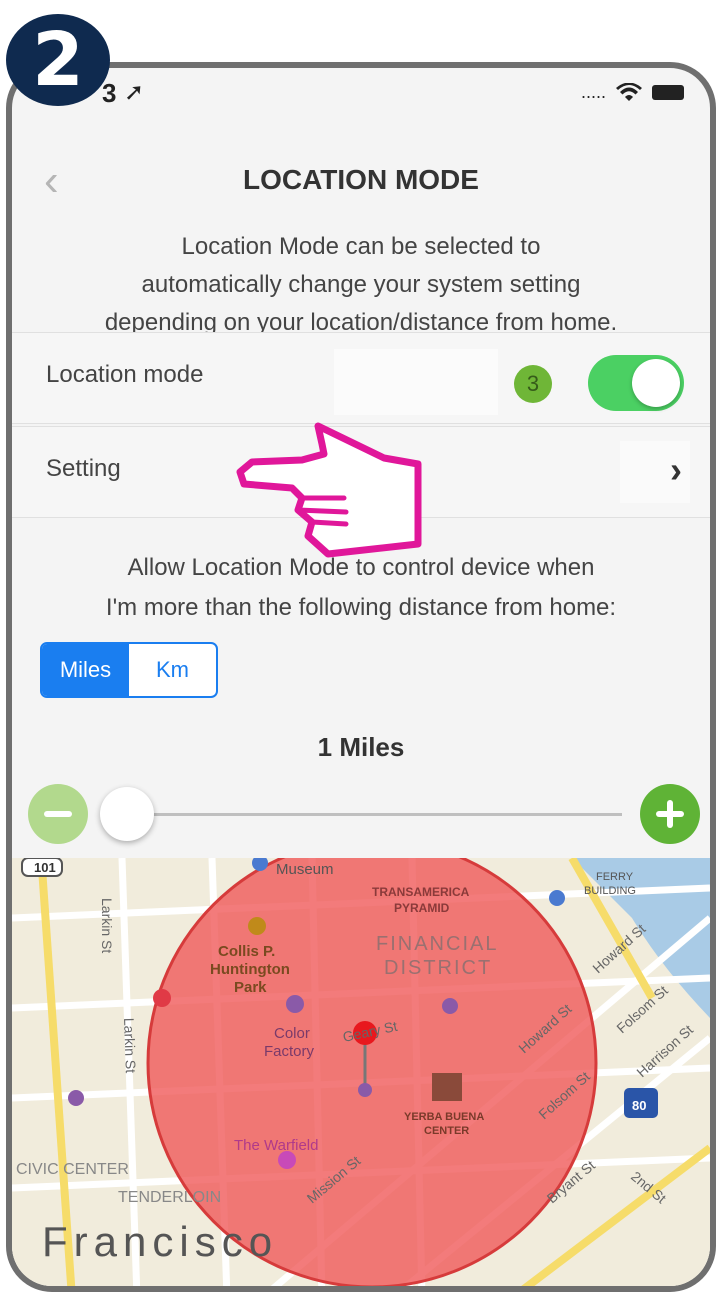  I want to click on place-label: Factory, so click(289, 1051).